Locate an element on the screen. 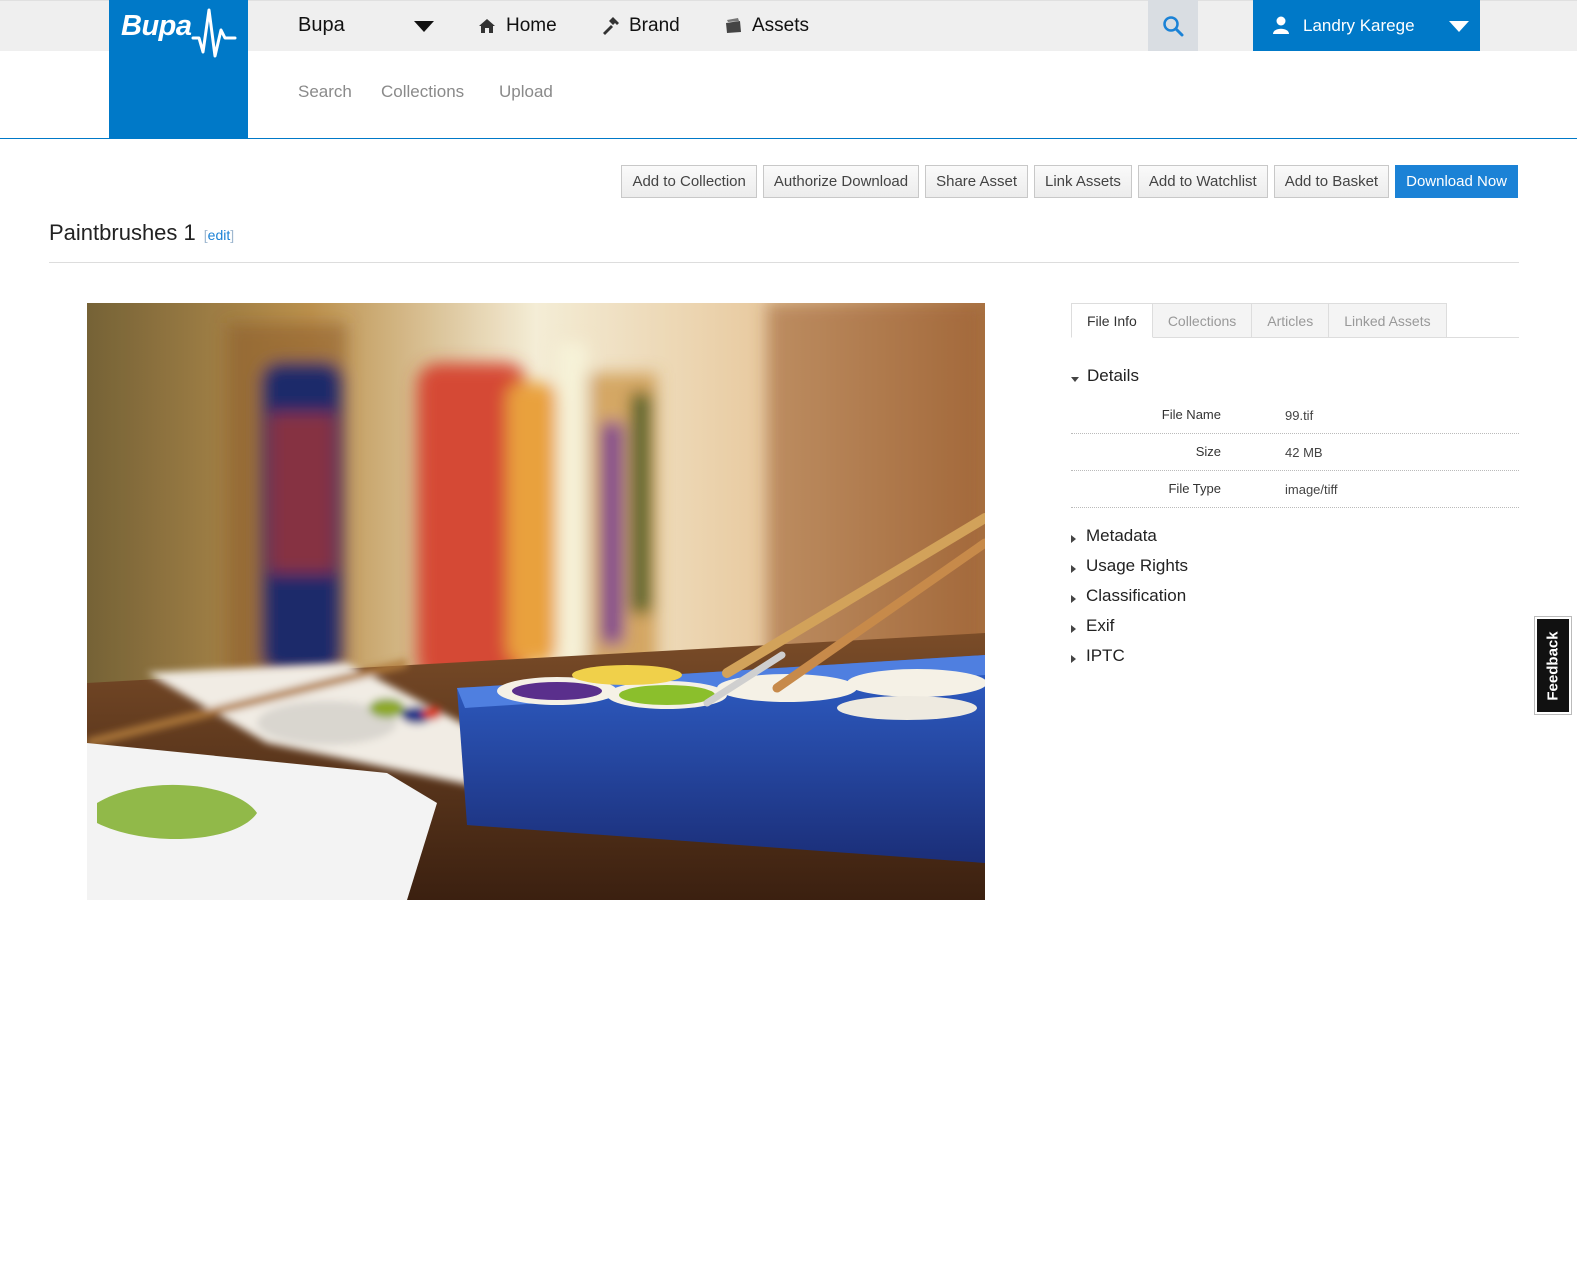  home-icon is located at coordinates (487, 25).